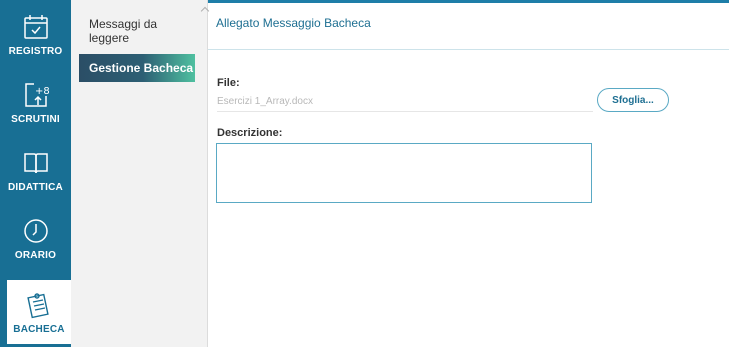 The width and height of the screenshot is (729, 347). What do you see at coordinates (39, 329) in the screenshot?
I see `rail-label: BACHECA` at bounding box center [39, 329].